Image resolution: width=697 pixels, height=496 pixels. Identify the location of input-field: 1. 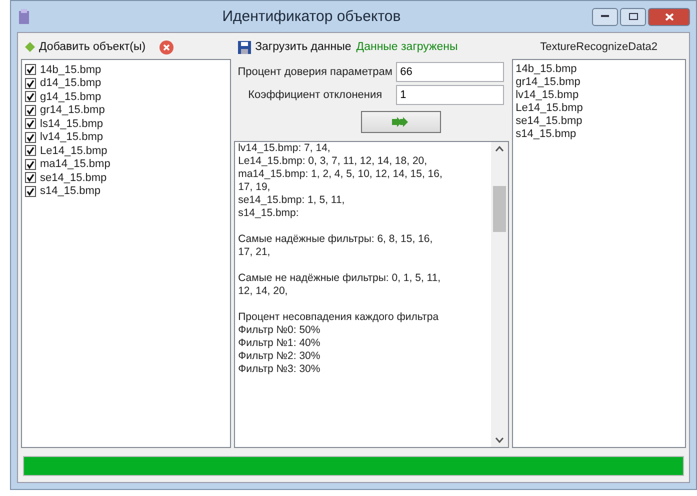
(450, 95).